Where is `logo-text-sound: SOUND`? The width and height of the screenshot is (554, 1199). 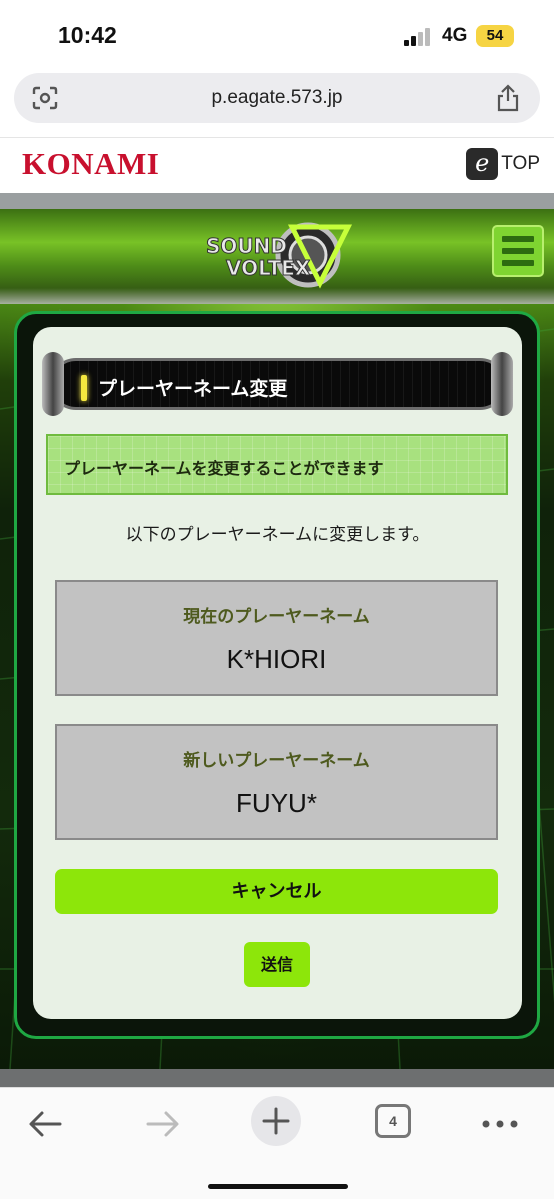 logo-text-sound: SOUND is located at coordinates (246, 246).